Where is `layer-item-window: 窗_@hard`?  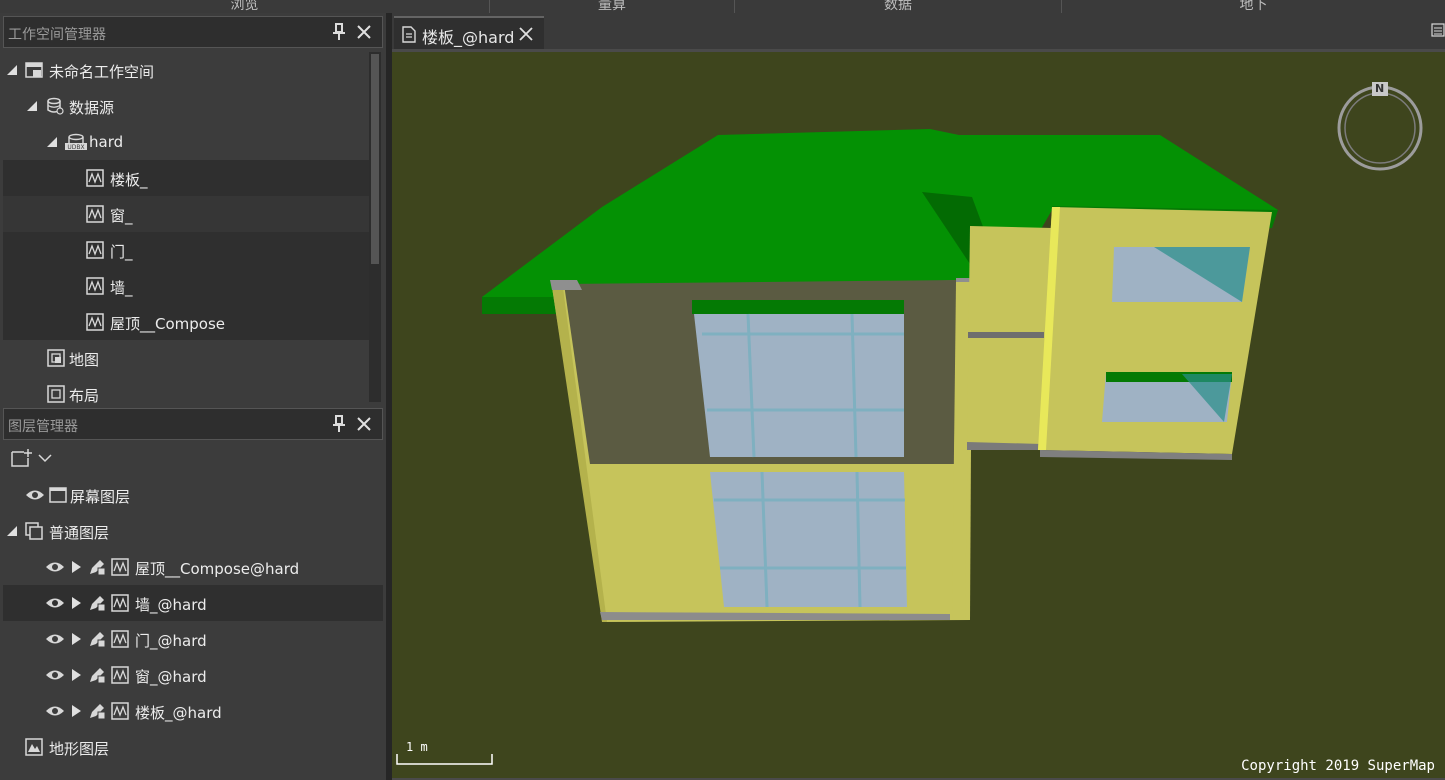 layer-item-window: 窗_@hard is located at coordinates (193, 675).